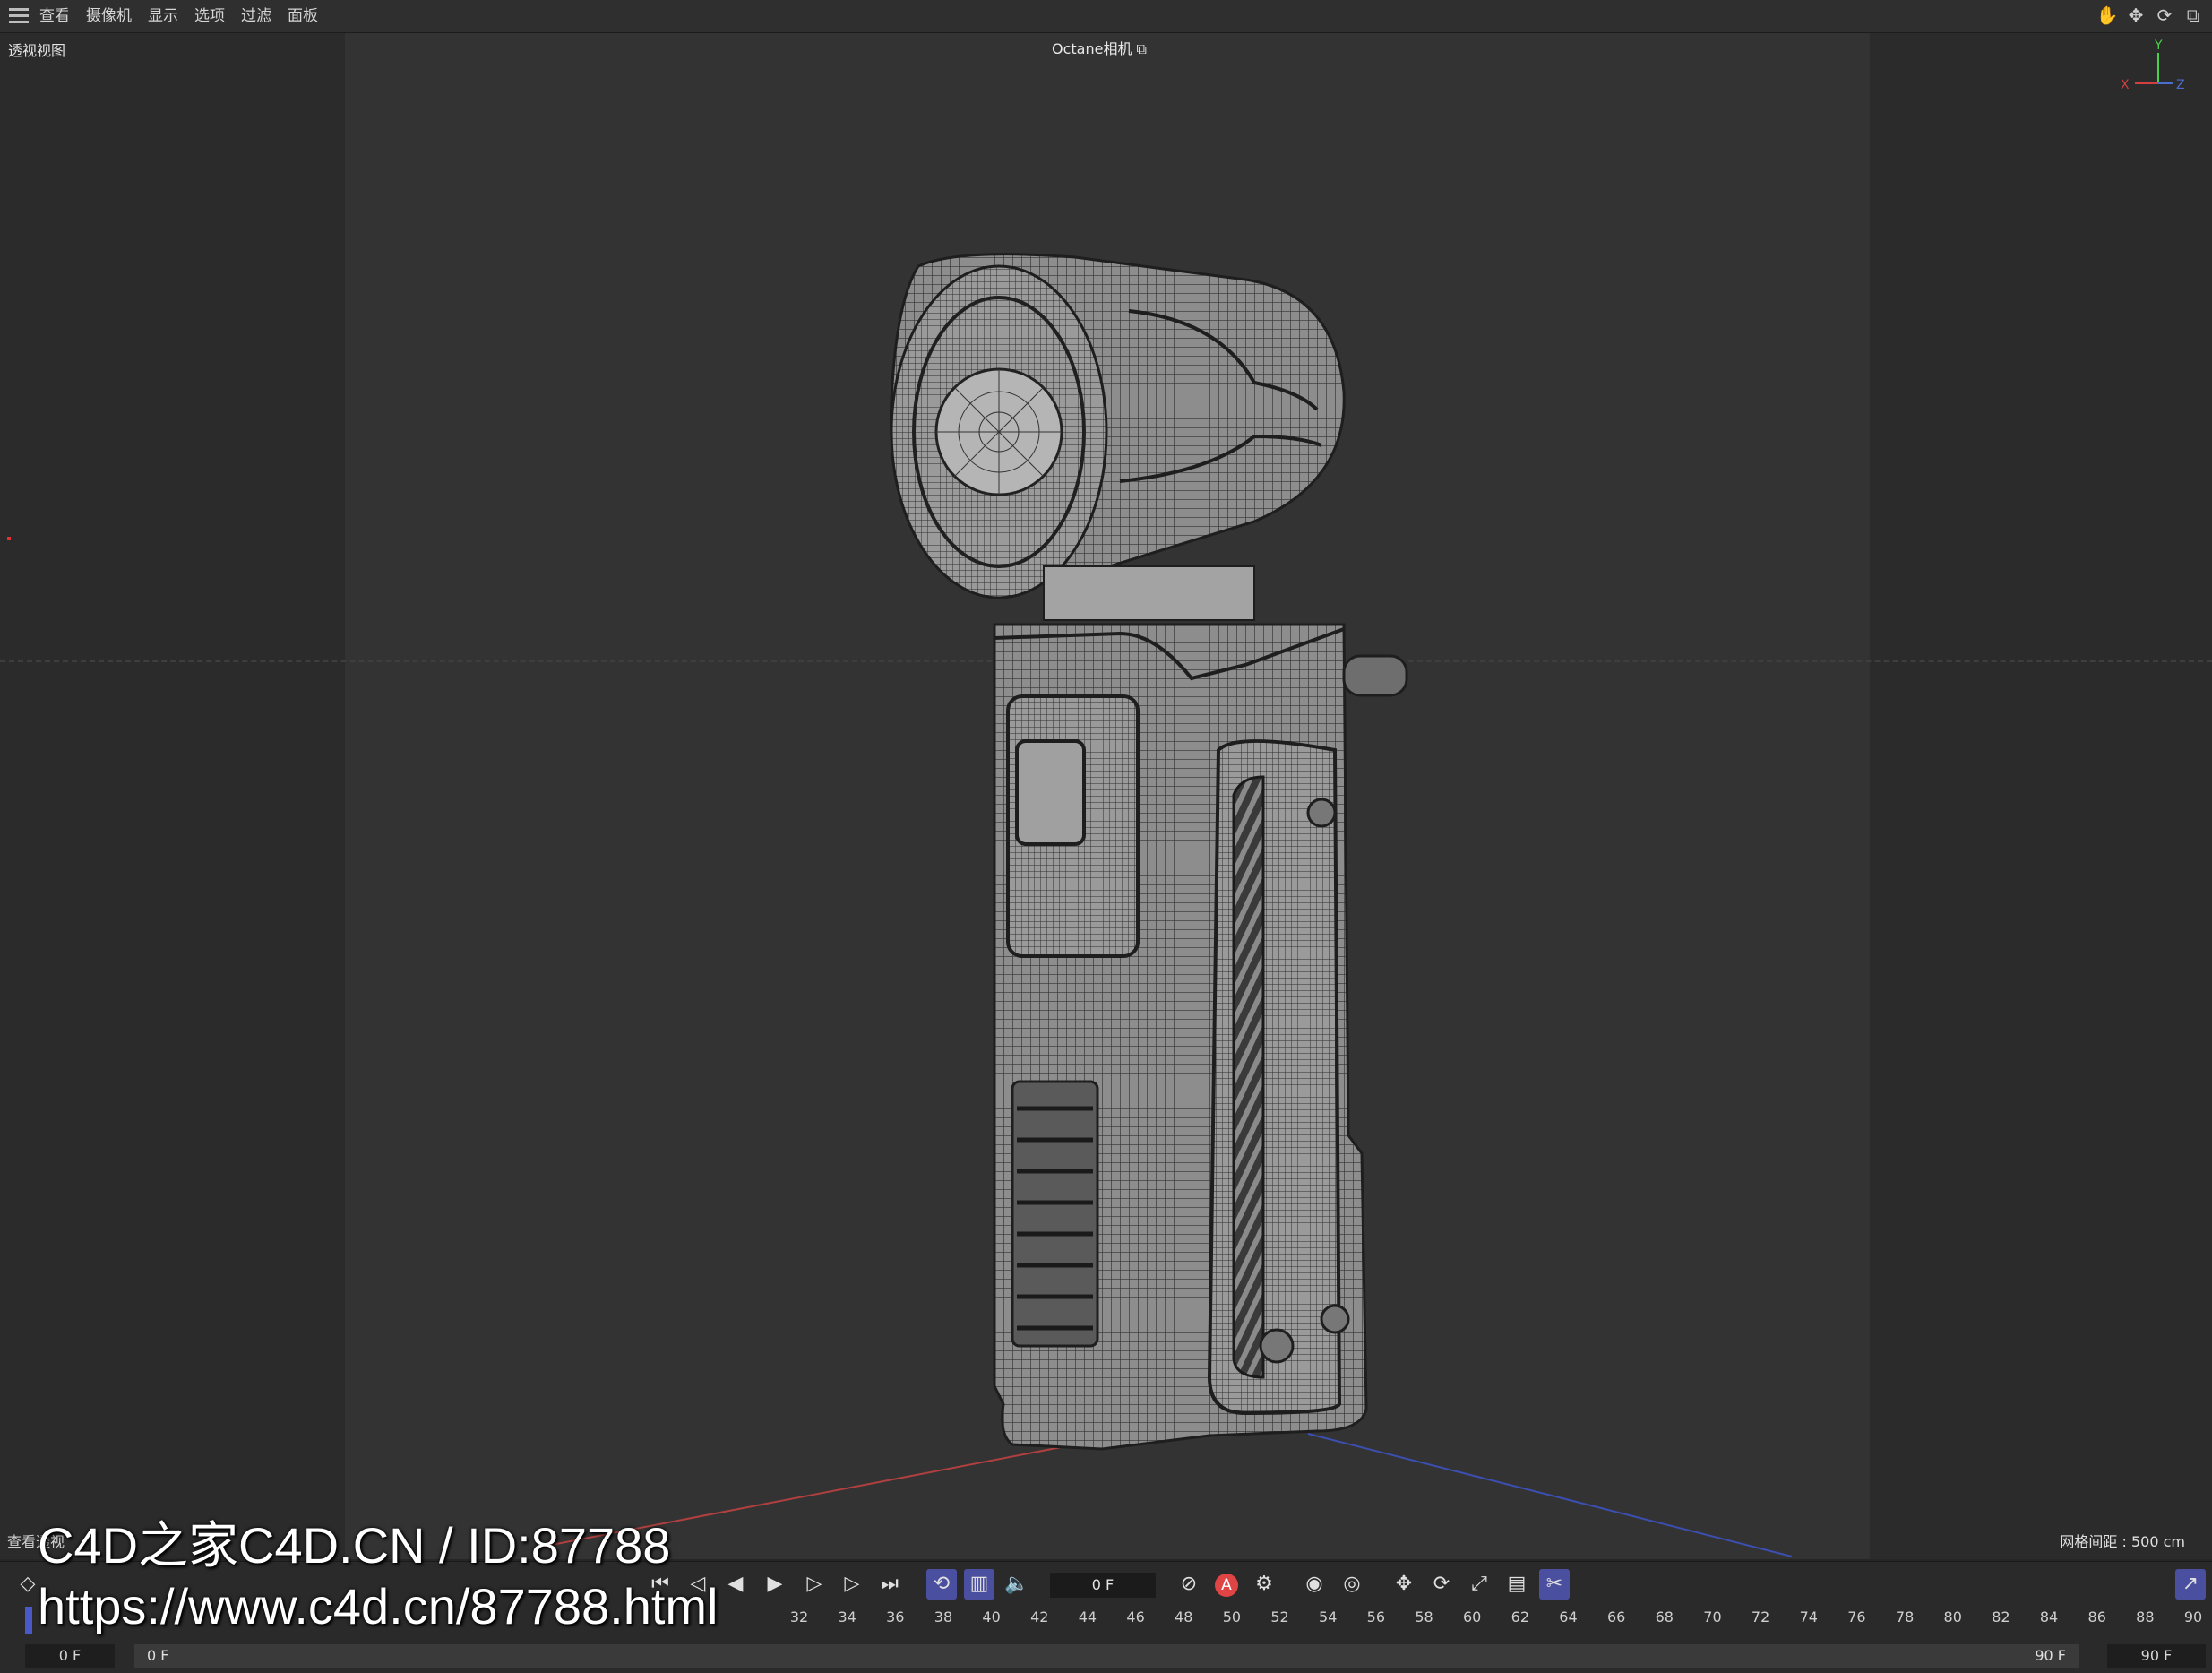  Describe the element at coordinates (1952, 1617) in the screenshot. I see `ruler-tick: 80` at that location.